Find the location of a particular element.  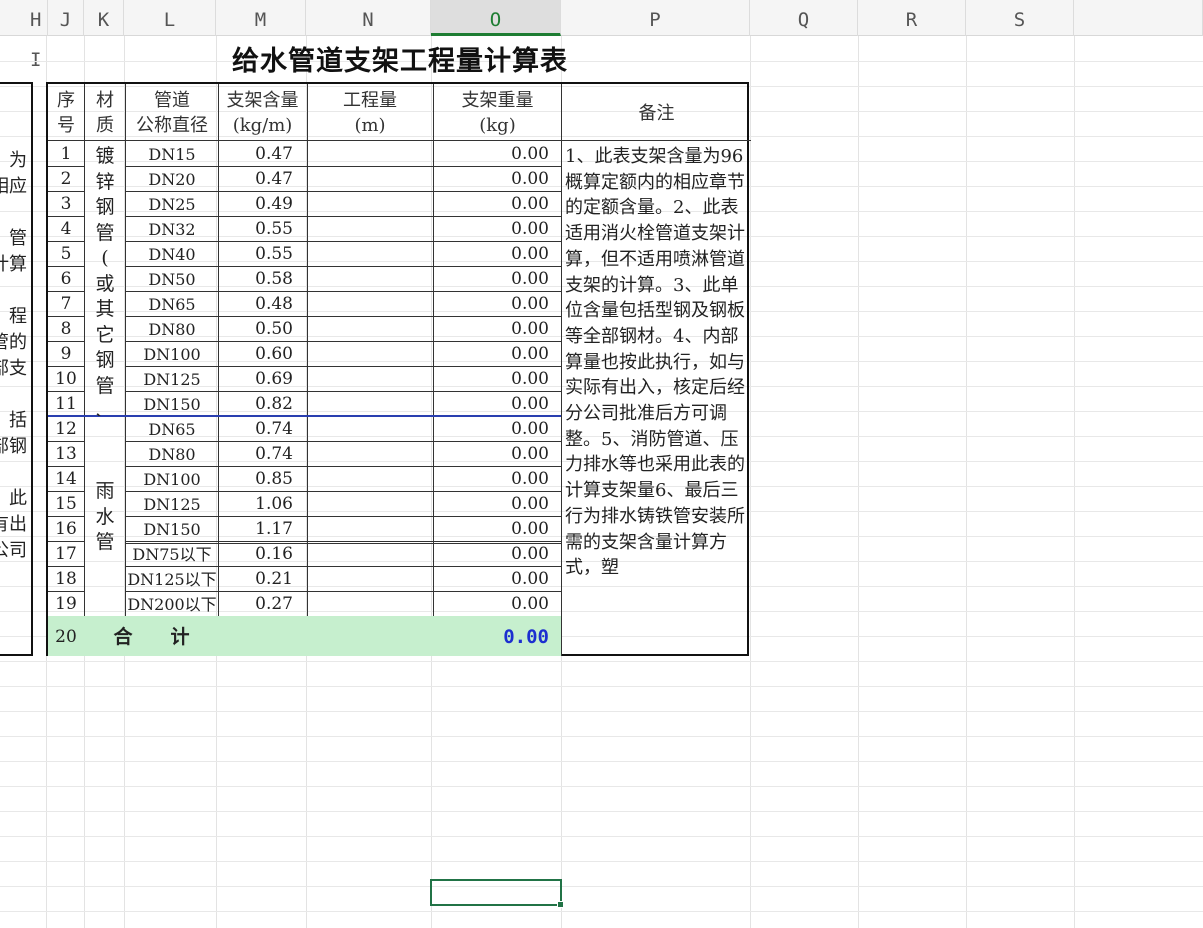

row-seq: 11 is located at coordinates (66, 403).